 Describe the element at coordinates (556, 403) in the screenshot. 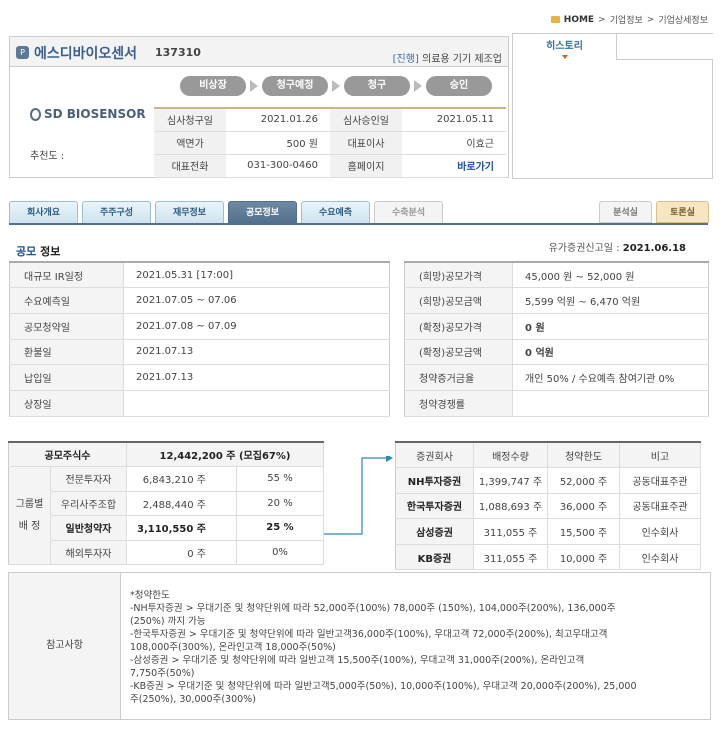

I see `table-row: 청약경쟁률` at that location.